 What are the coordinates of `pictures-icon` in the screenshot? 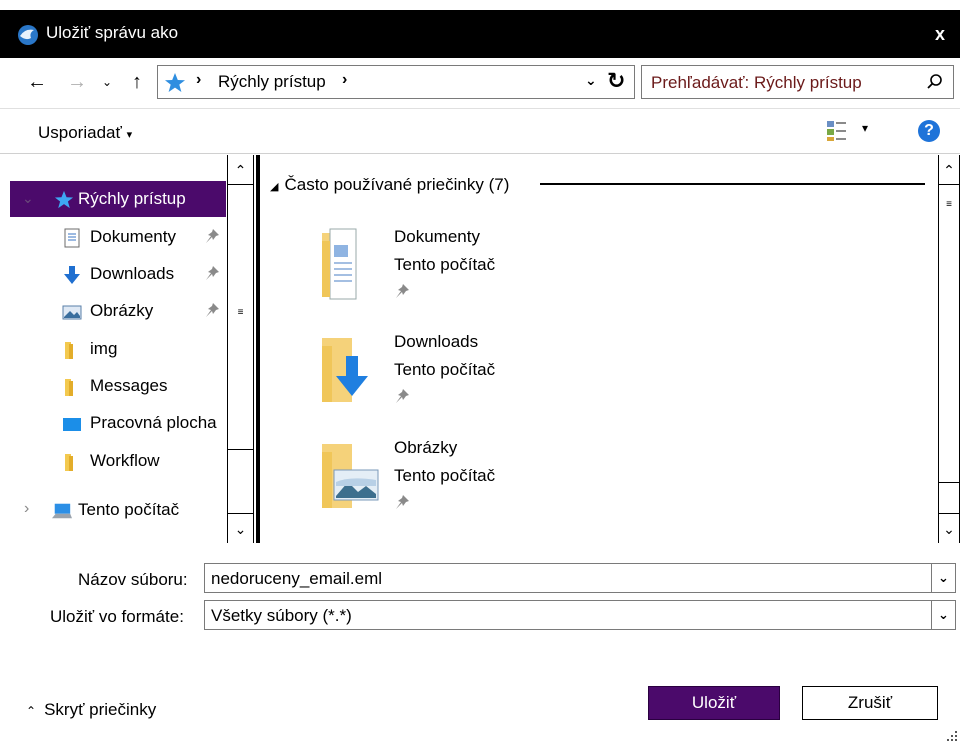 It's located at (72, 312).